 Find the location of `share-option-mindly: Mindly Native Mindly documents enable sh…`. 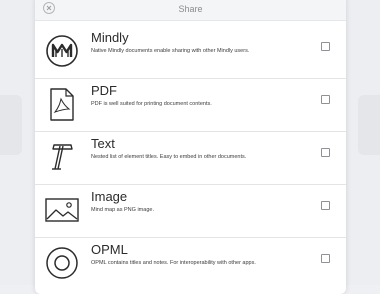

share-option-mindly: Mindly Native Mindly documents enable sh… is located at coordinates (190, 52).